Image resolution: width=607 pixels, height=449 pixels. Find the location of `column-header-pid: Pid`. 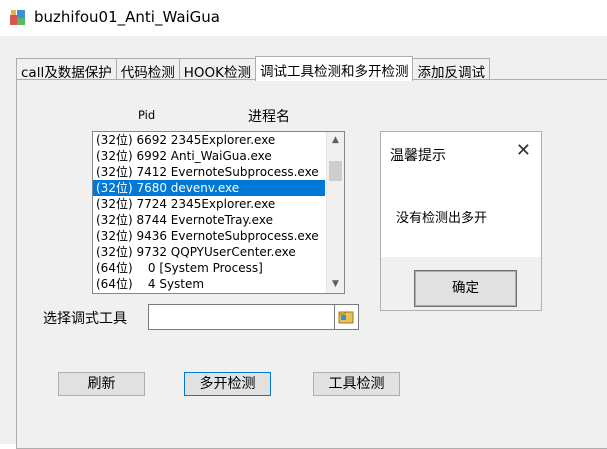

column-header-pid: Pid is located at coordinates (147, 115).